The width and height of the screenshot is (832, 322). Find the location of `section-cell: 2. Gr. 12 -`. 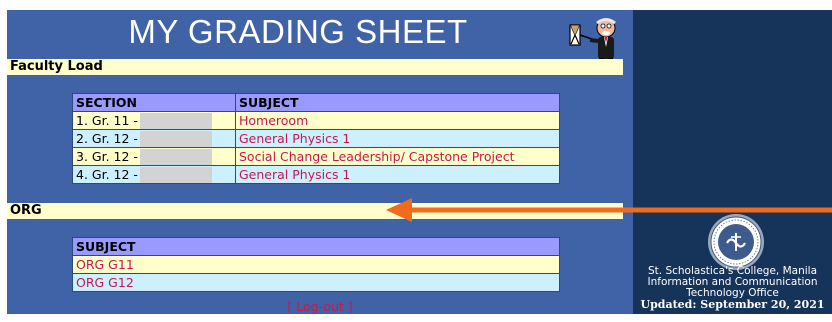

section-cell: 2. Gr. 12 - is located at coordinates (154, 138).